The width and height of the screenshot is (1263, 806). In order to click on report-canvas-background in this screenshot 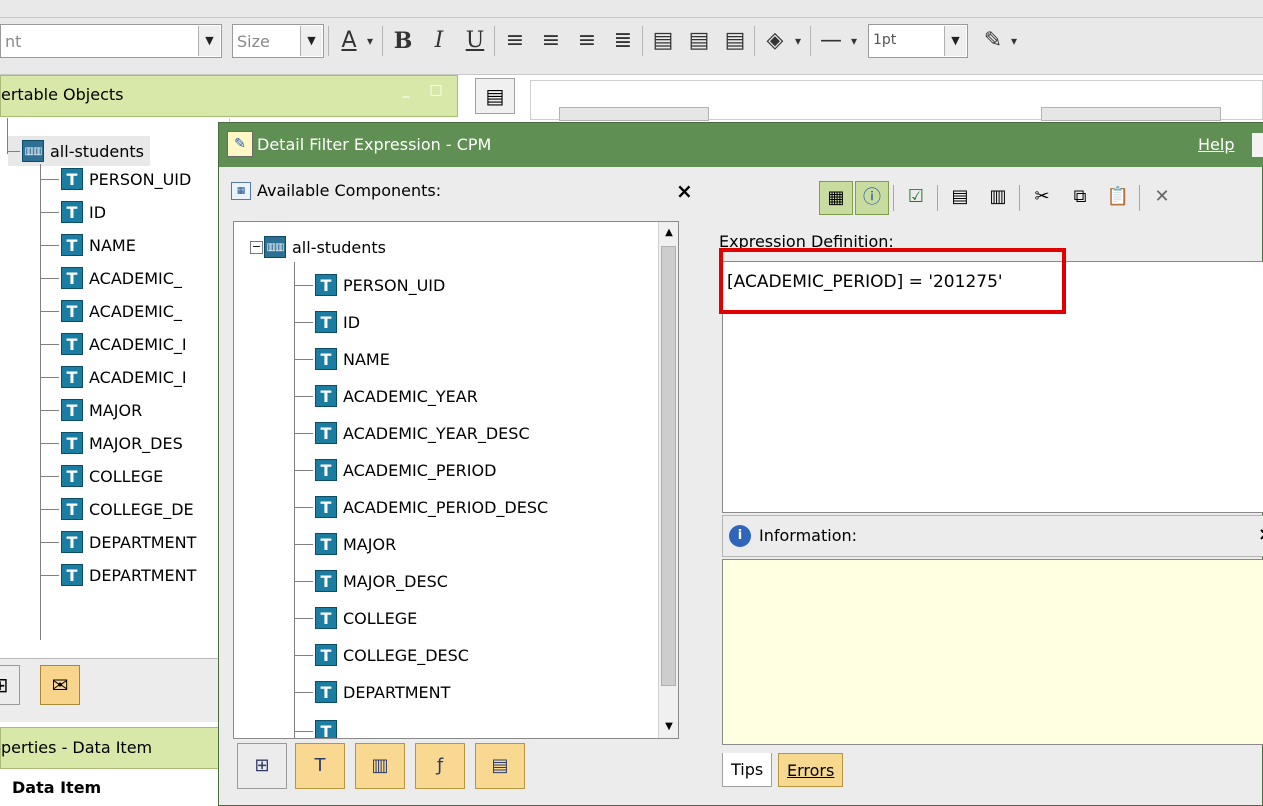, I will do `click(896, 100)`.